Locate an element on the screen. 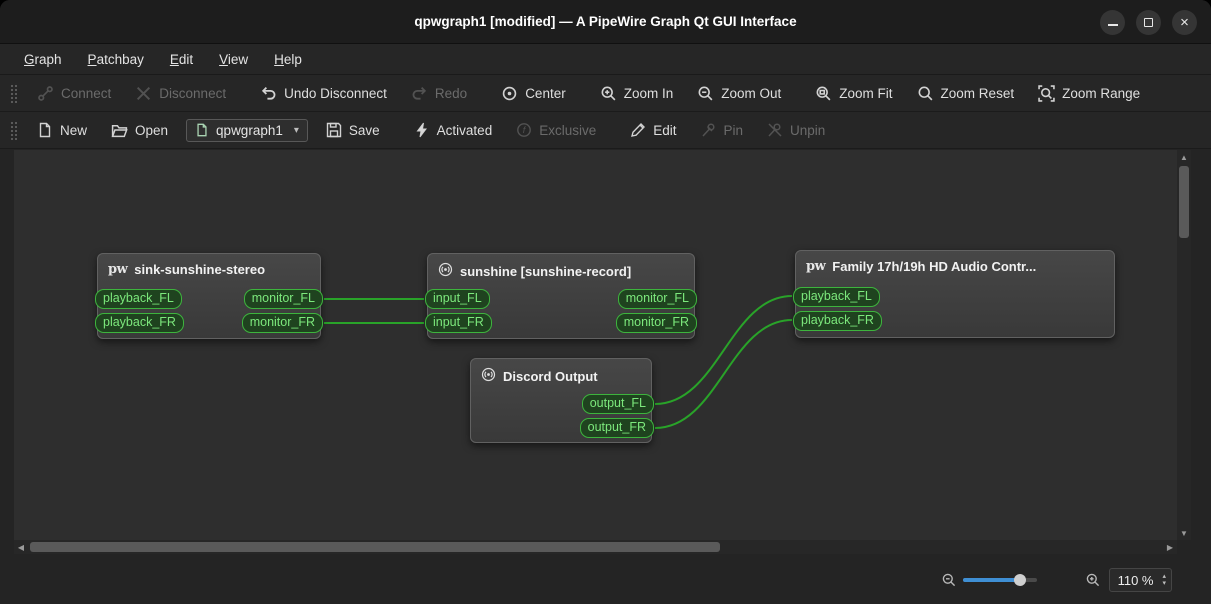 The height and width of the screenshot is (604, 1211). save-button: Save is located at coordinates (353, 130).